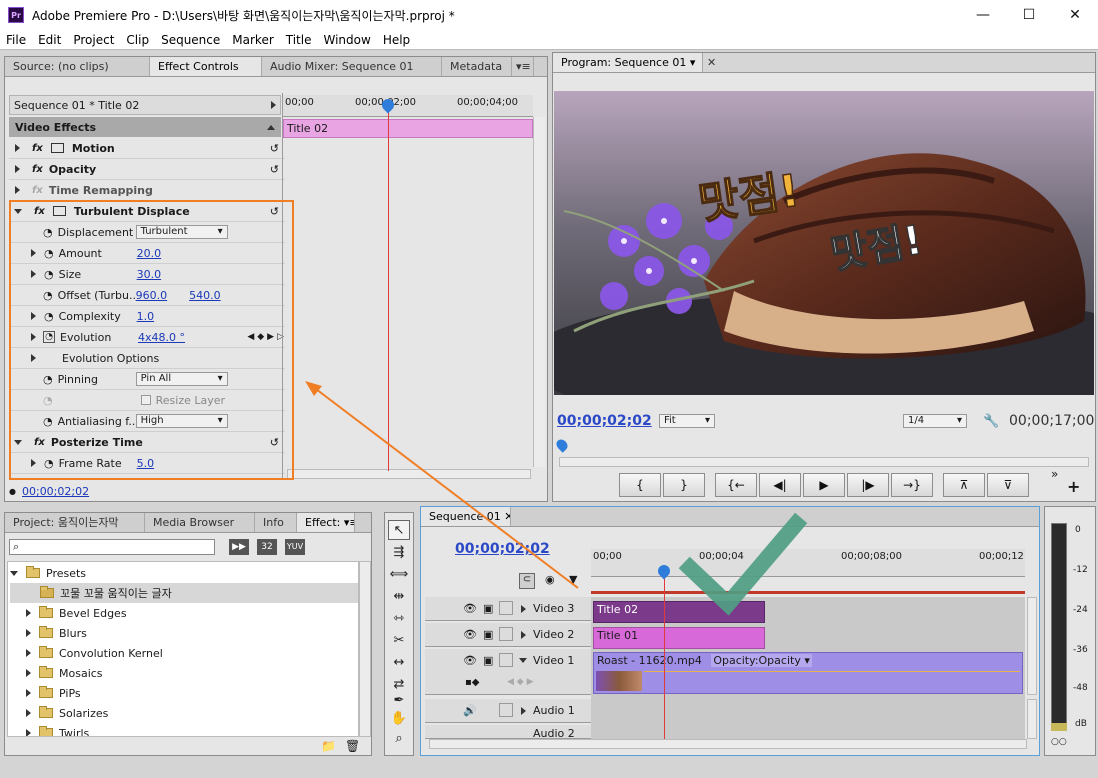 This screenshot has width=1098, height=778. Describe the element at coordinates (808, 592) in the screenshot. I see `work-area-bar` at that location.